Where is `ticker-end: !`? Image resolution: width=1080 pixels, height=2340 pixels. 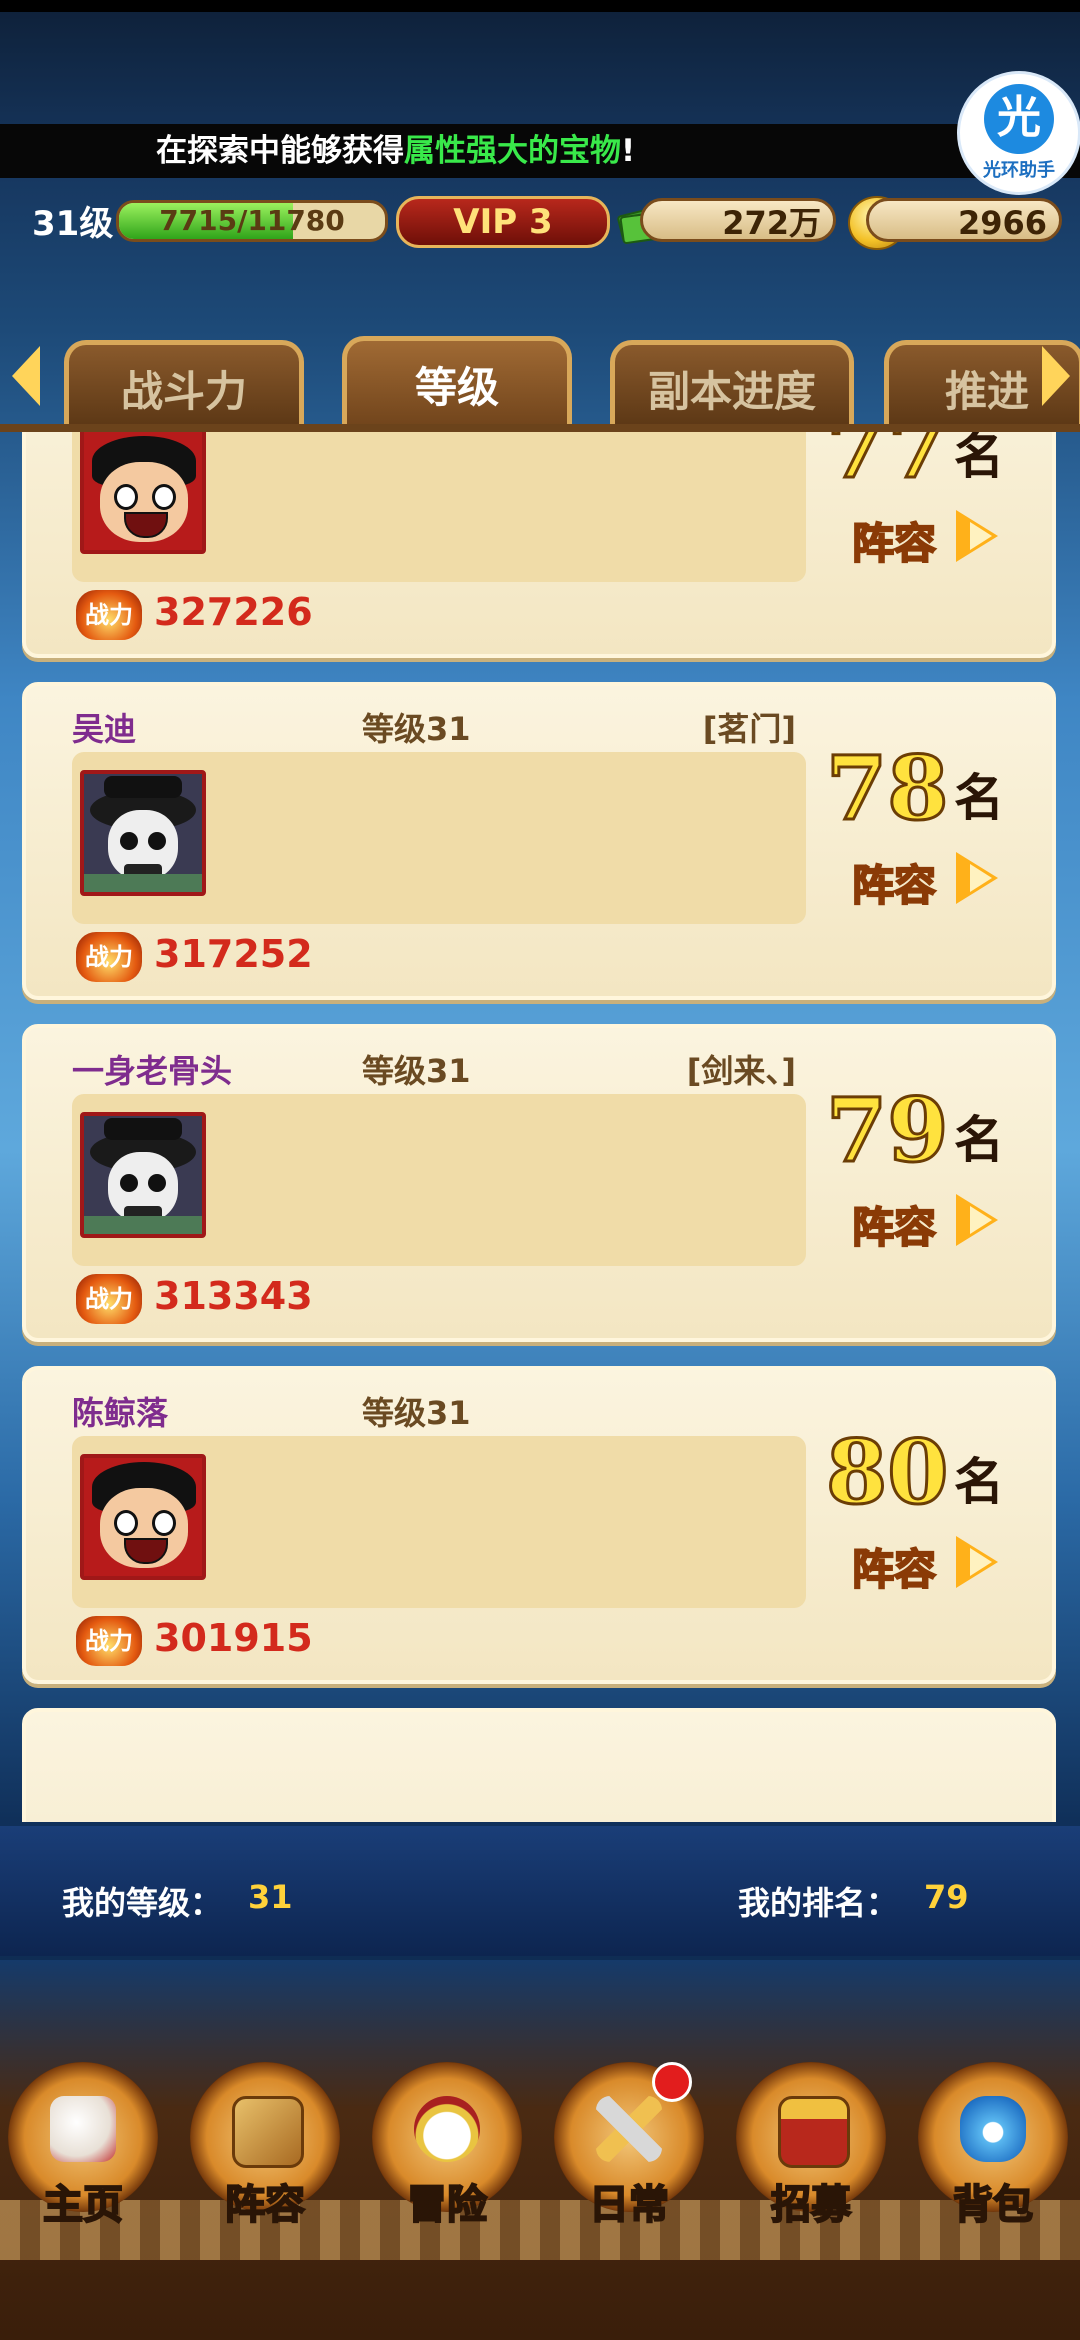 ticker-end: ! is located at coordinates (628, 151).